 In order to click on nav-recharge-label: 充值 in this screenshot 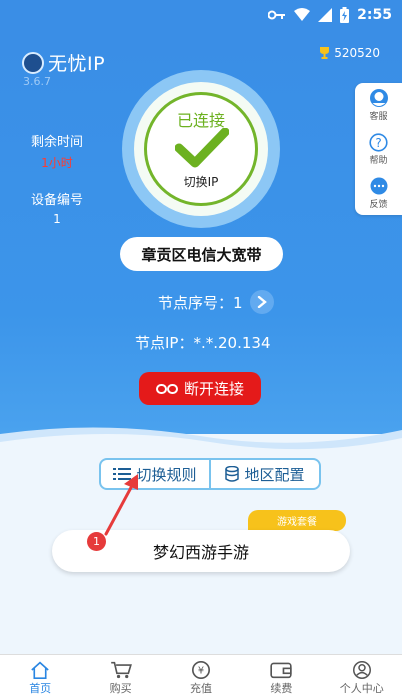, I will do `click(200, 688)`.